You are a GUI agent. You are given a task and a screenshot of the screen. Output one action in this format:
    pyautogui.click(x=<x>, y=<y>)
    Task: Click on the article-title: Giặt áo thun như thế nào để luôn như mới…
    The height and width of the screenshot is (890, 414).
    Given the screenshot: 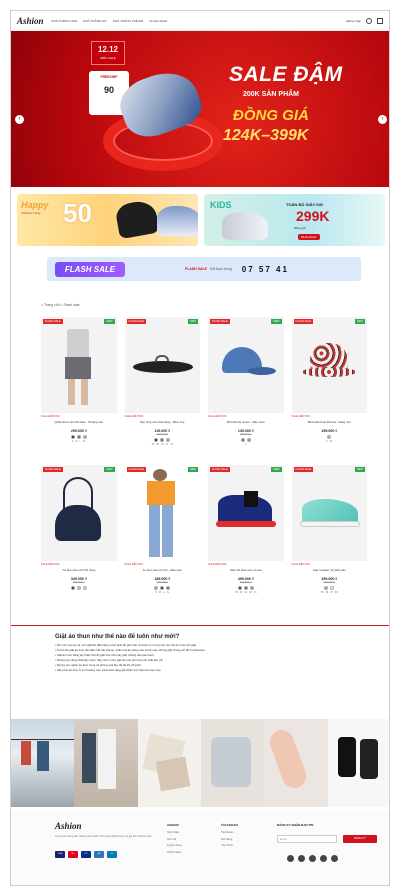 What is the action you would take?
    pyautogui.click(x=117, y=637)
    